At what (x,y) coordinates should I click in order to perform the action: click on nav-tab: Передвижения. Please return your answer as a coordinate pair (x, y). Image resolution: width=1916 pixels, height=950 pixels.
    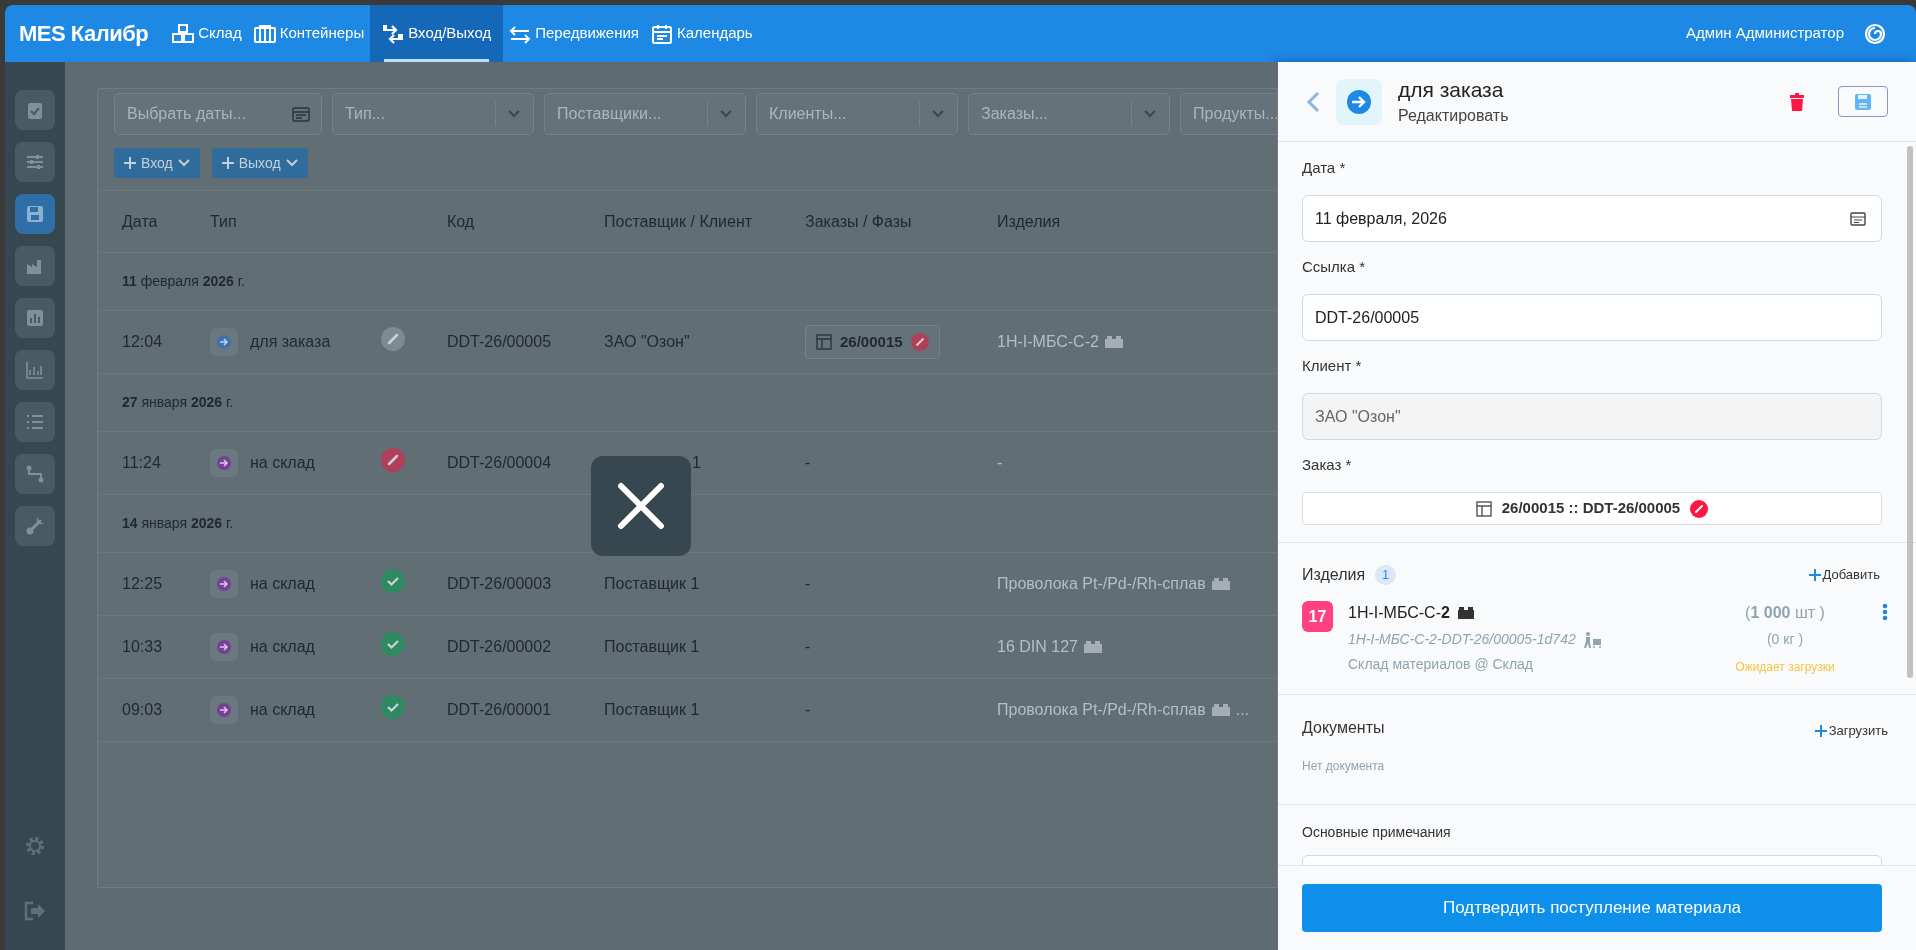
    Looking at the image, I should click on (574, 33).